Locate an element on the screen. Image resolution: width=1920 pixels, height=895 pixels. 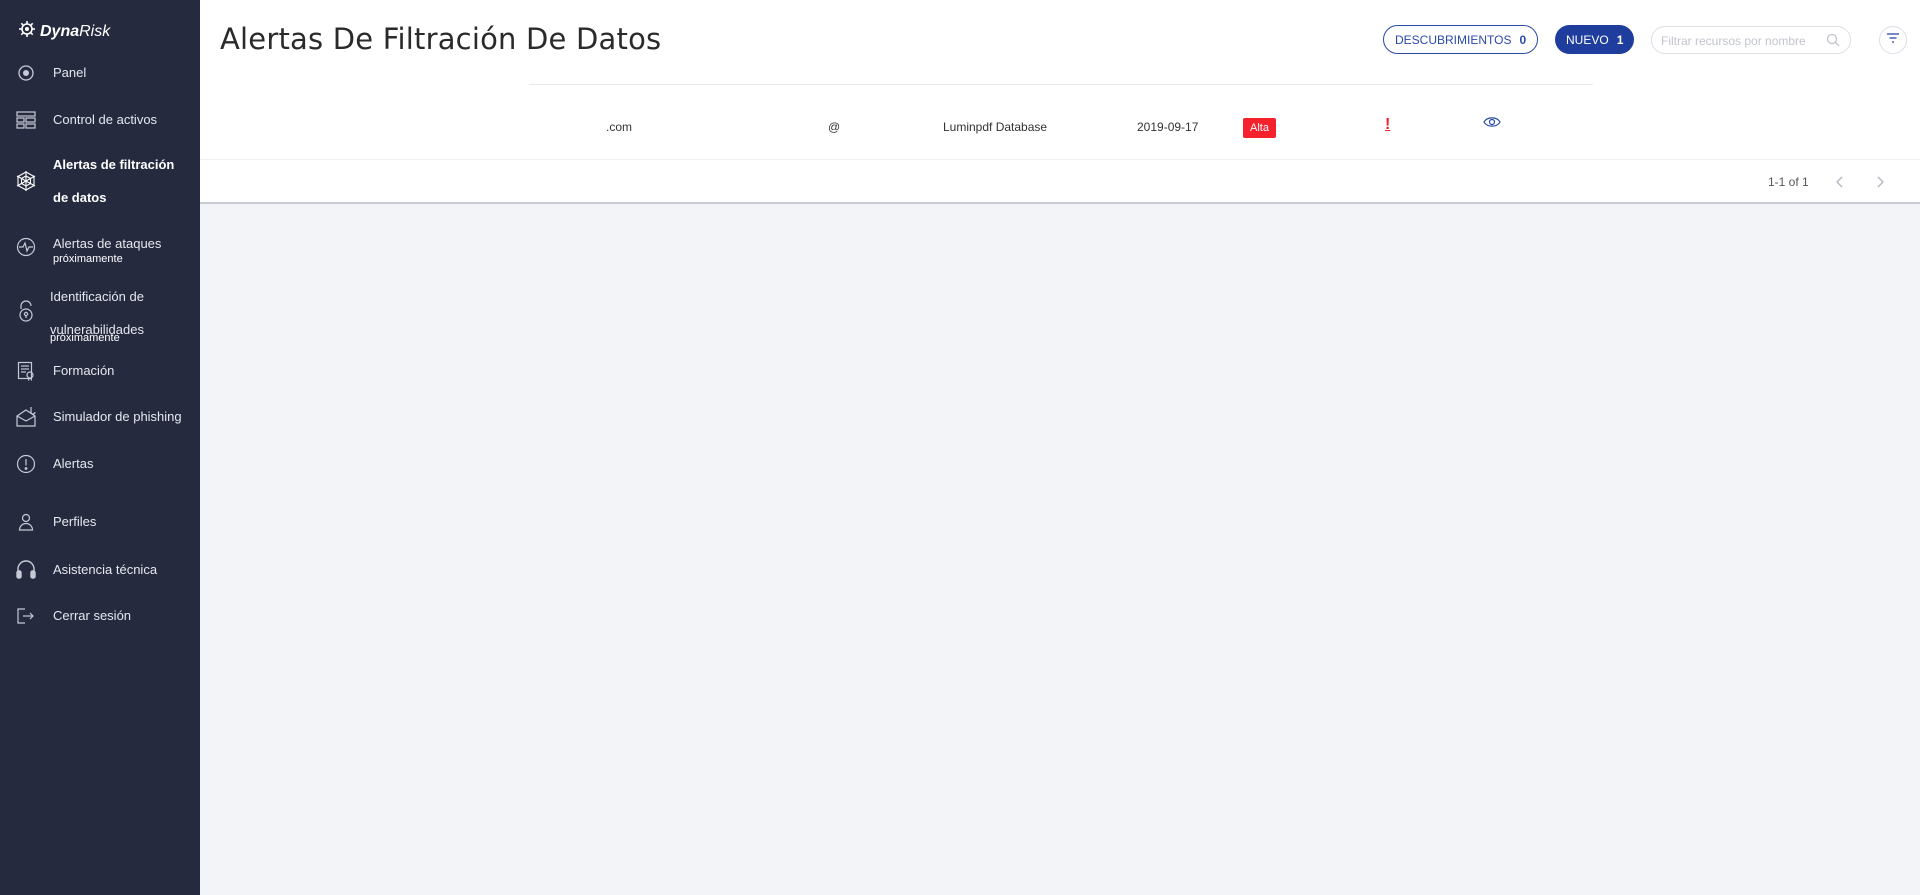
sidebar-item-formacion: Formación is located at coordinates (100, 370).